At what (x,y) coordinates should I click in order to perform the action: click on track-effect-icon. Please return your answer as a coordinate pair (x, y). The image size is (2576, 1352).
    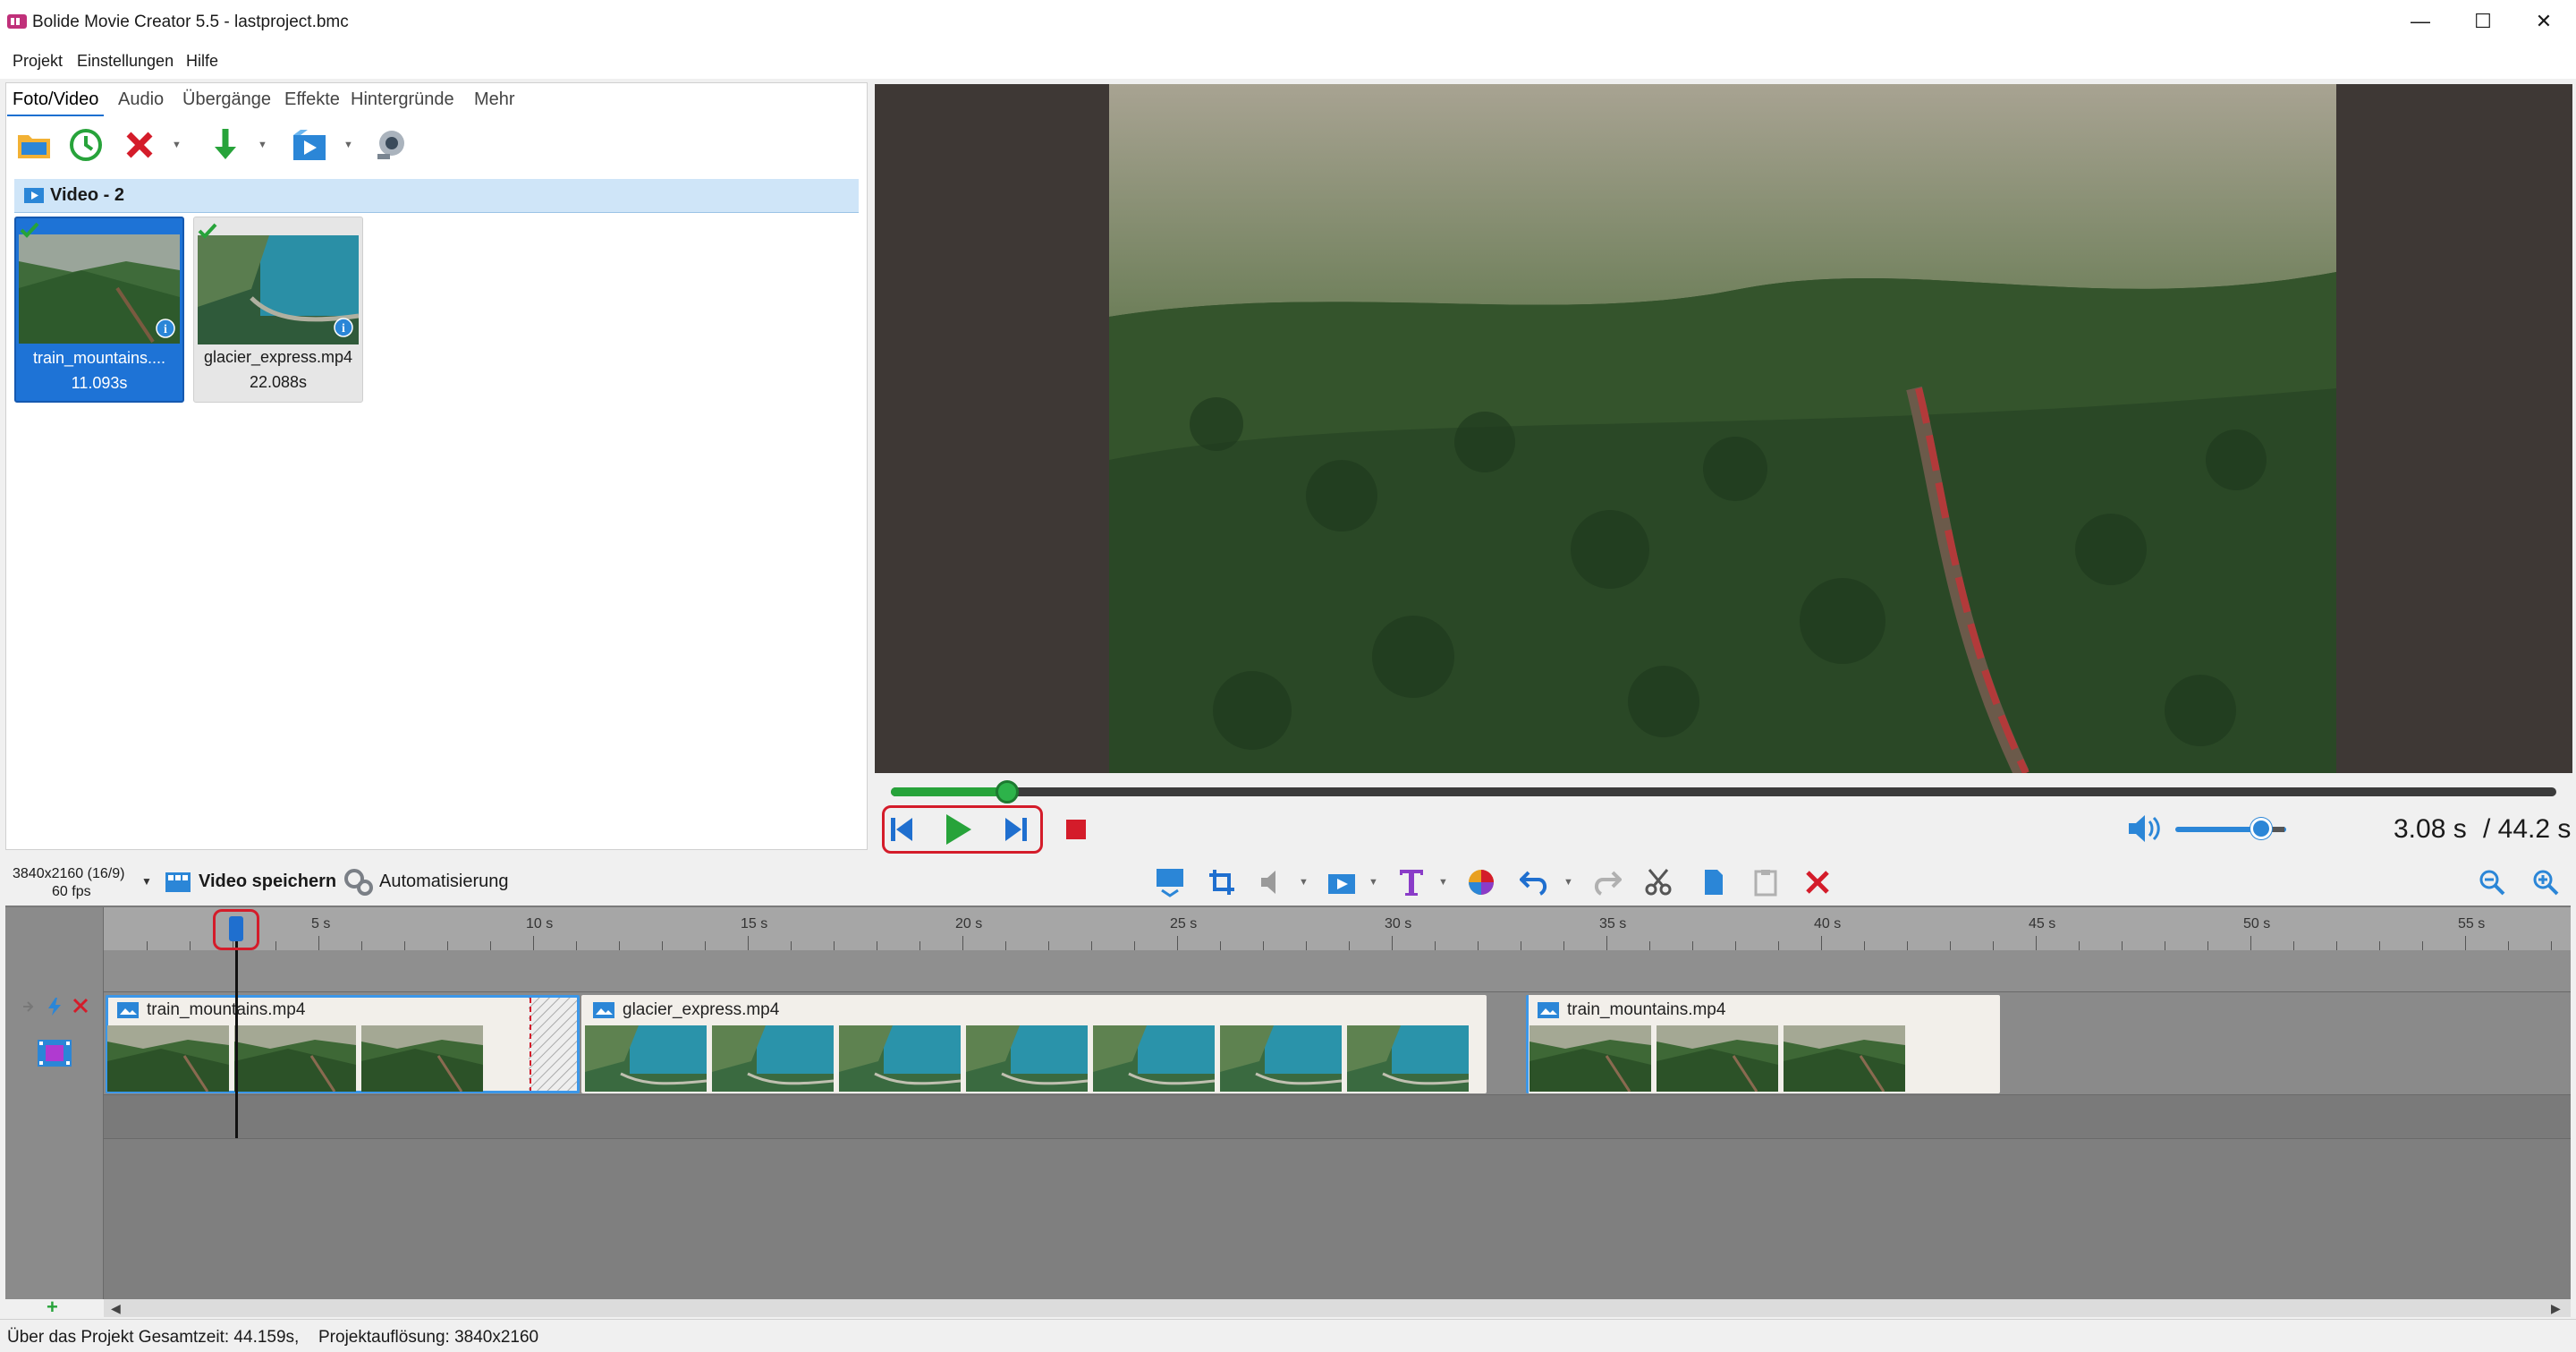
    Looking at the image, I should click on (55, 1007).